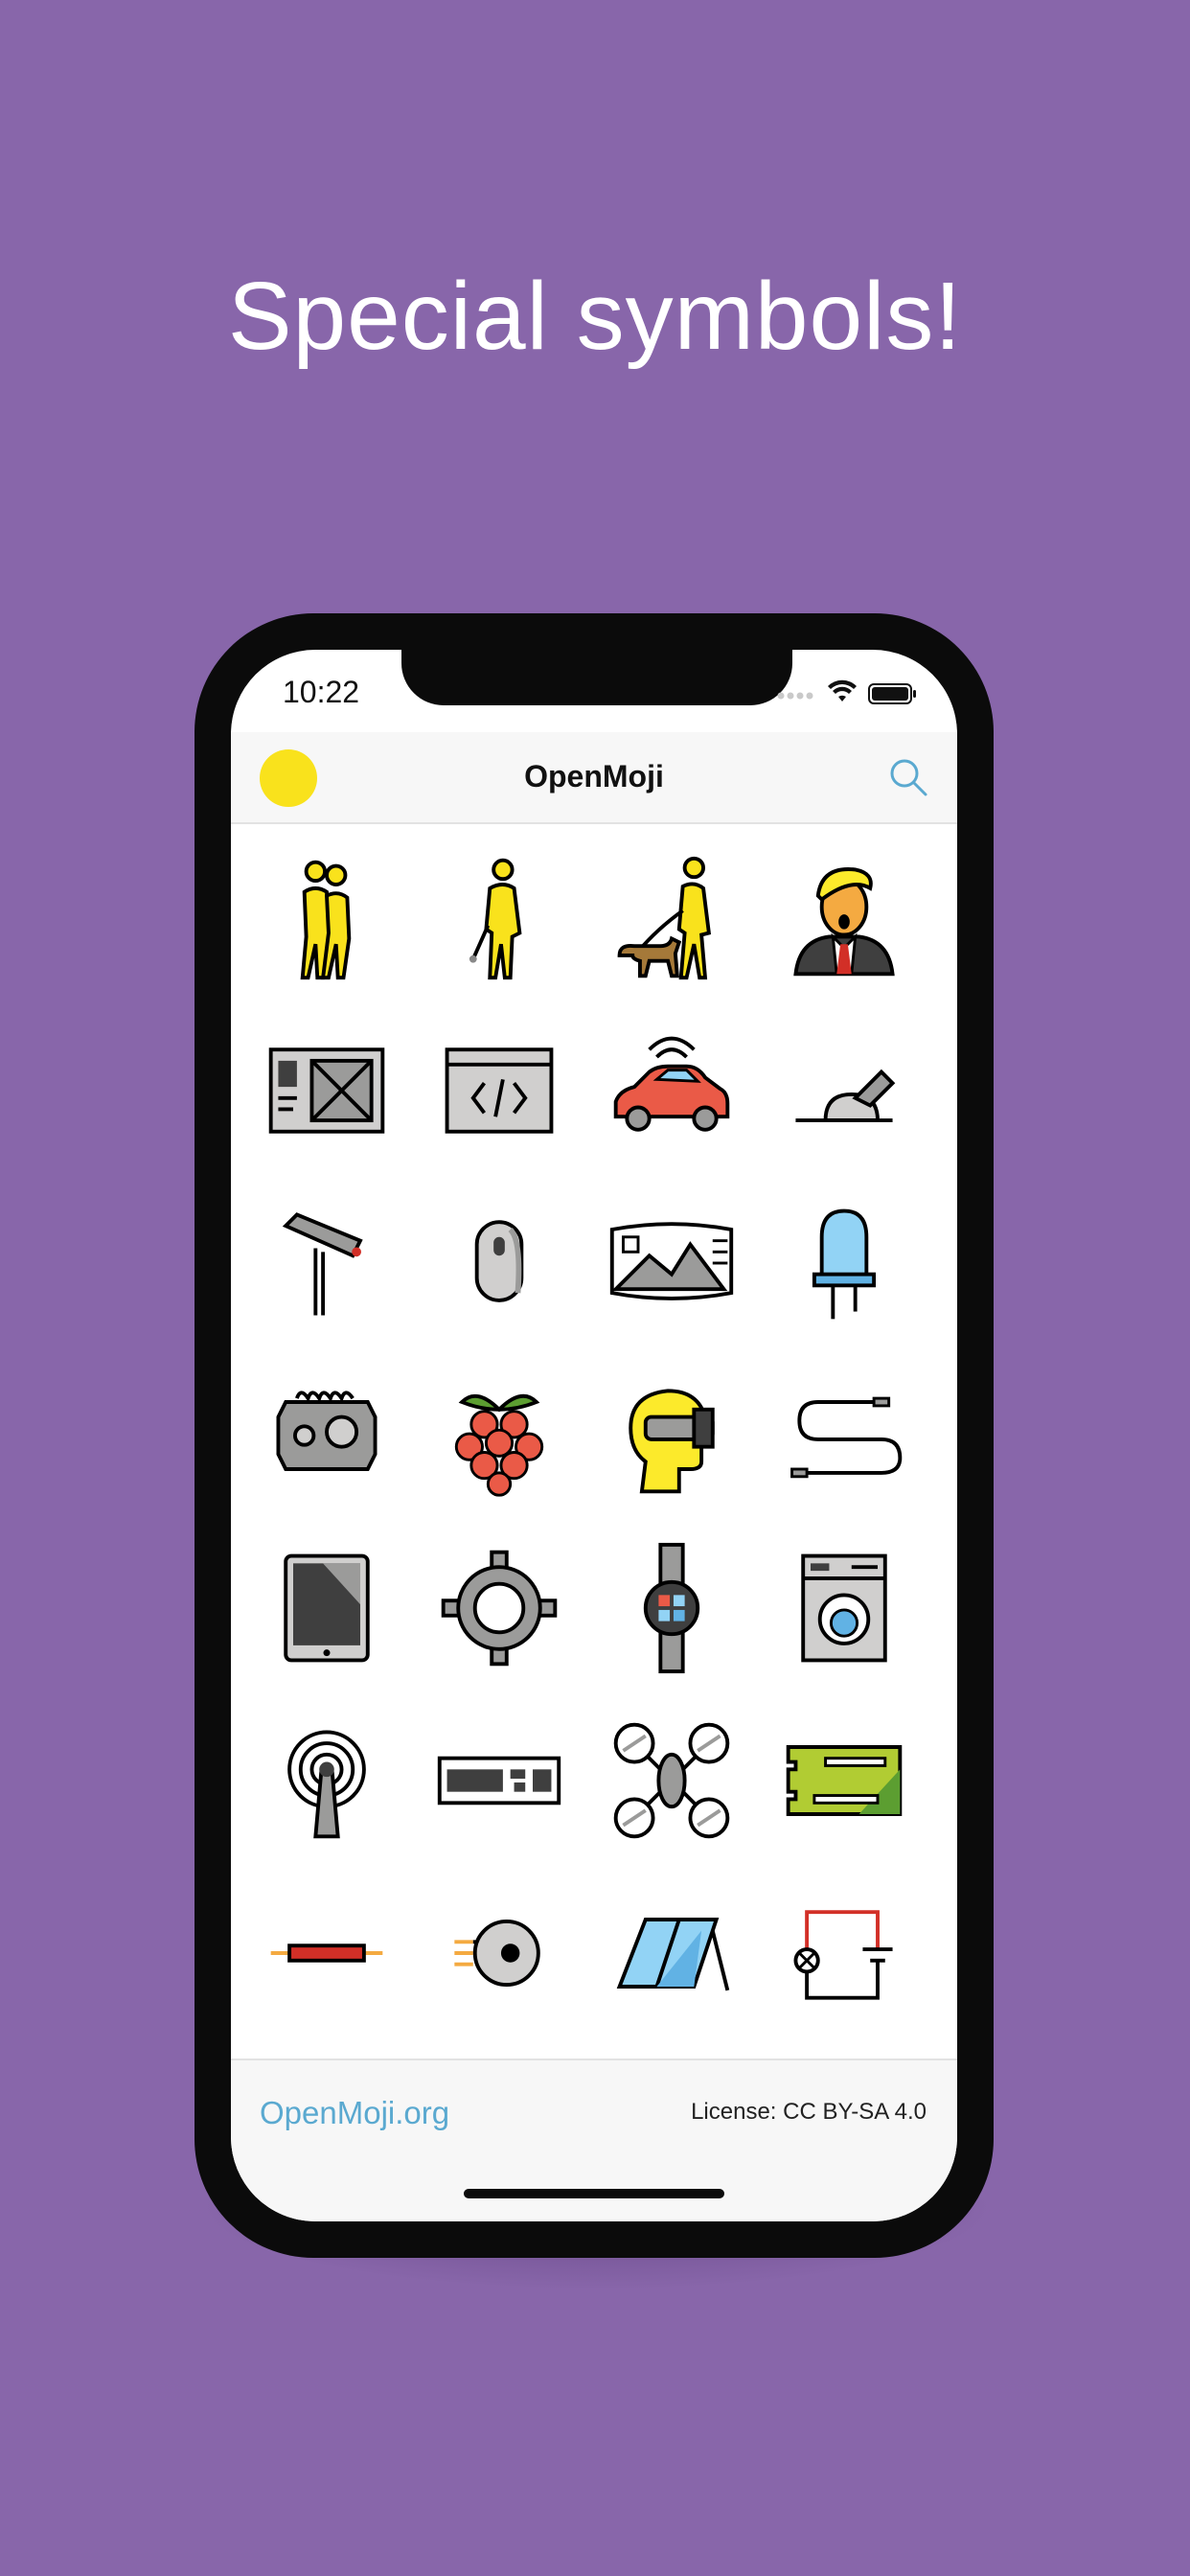 The image size is (1190, 2576). Describe the element at coordinates (594, 2193) in the screenshot. I see `home-indicator` at that location.